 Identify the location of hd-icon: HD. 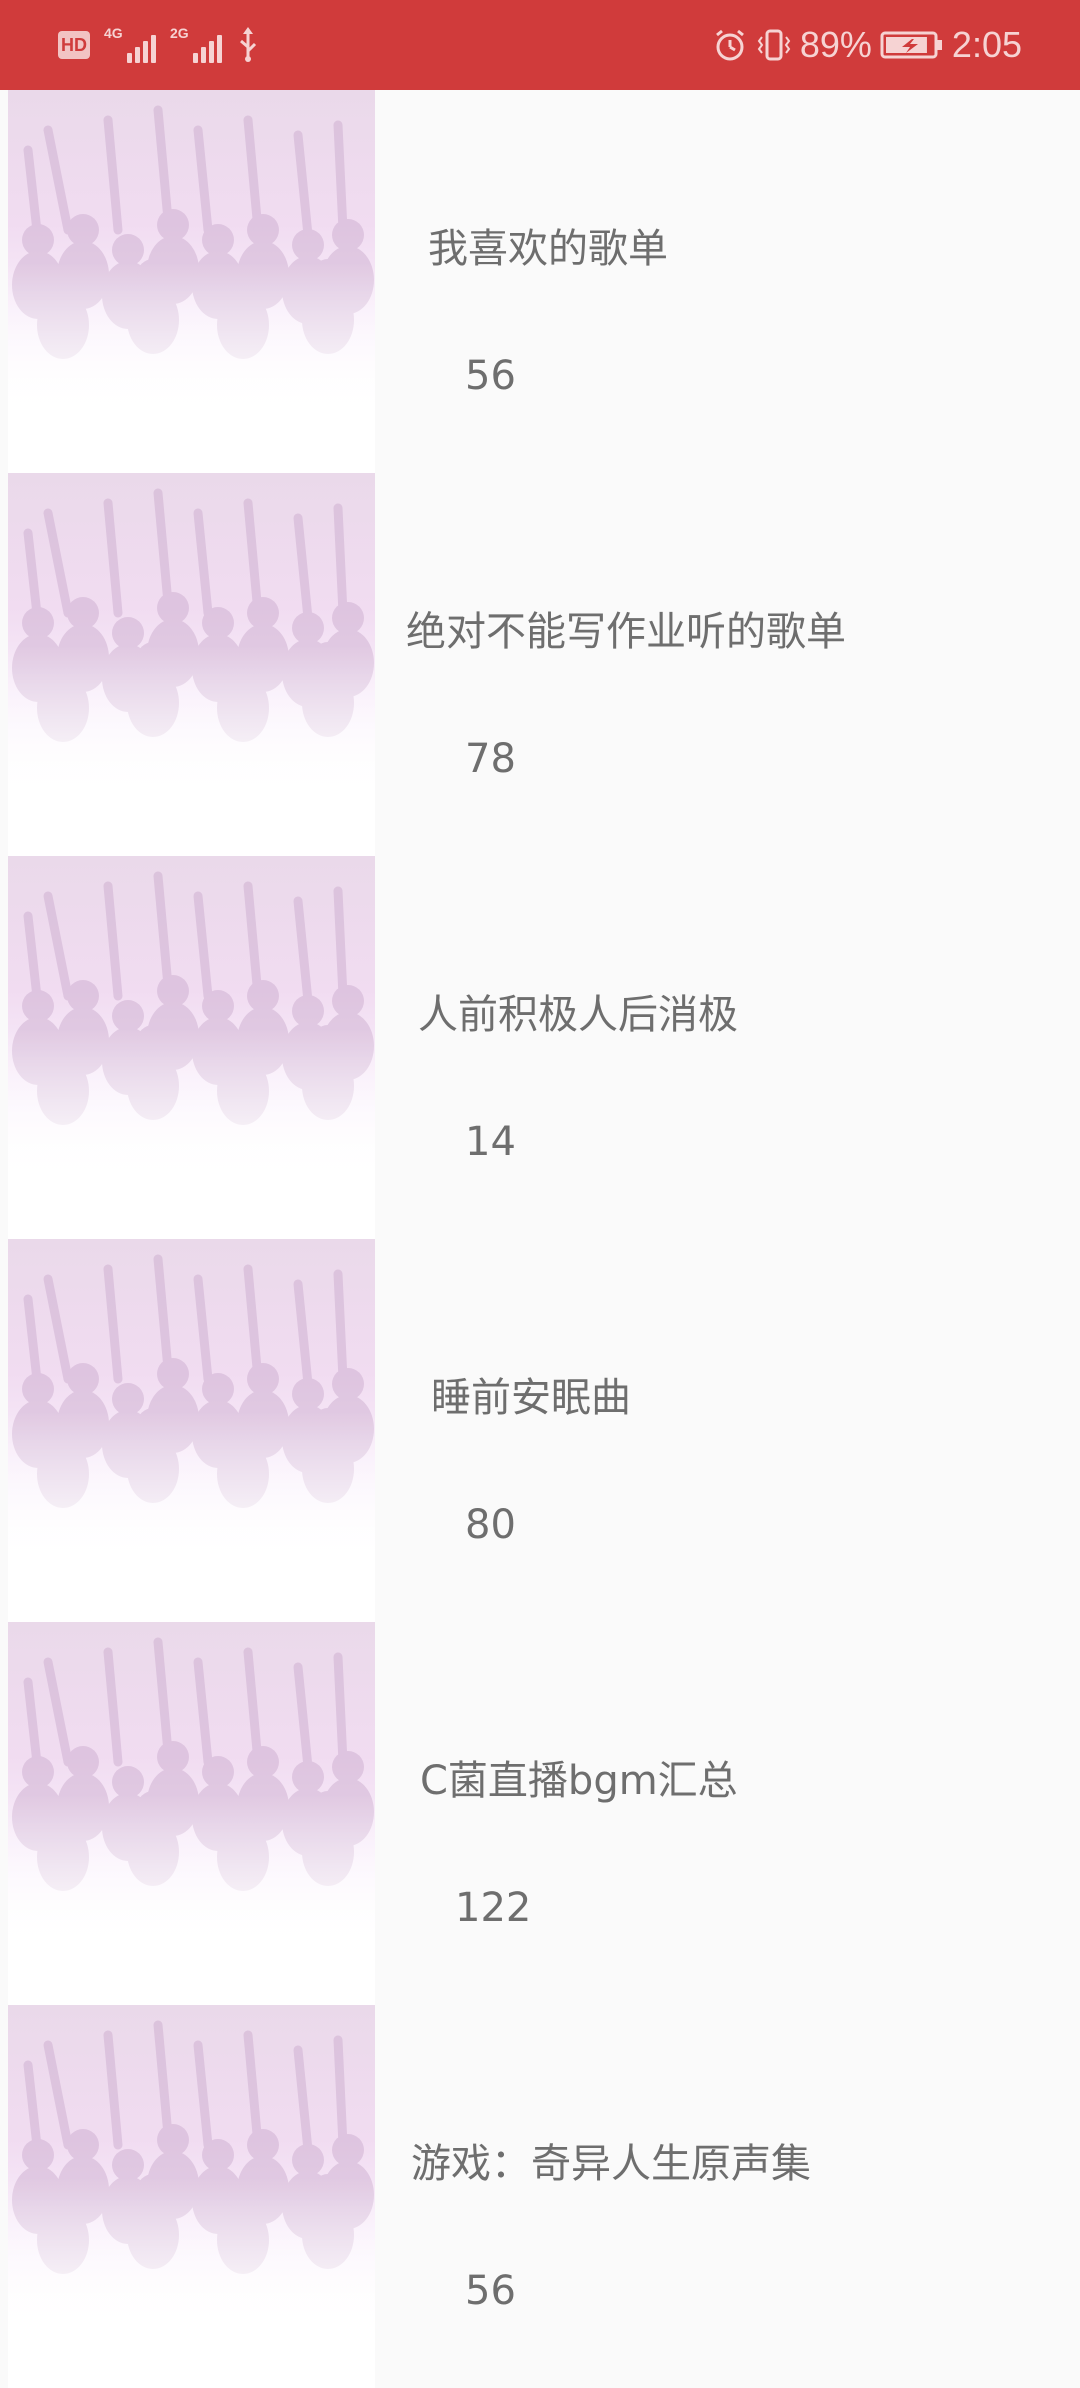
(74, 45).